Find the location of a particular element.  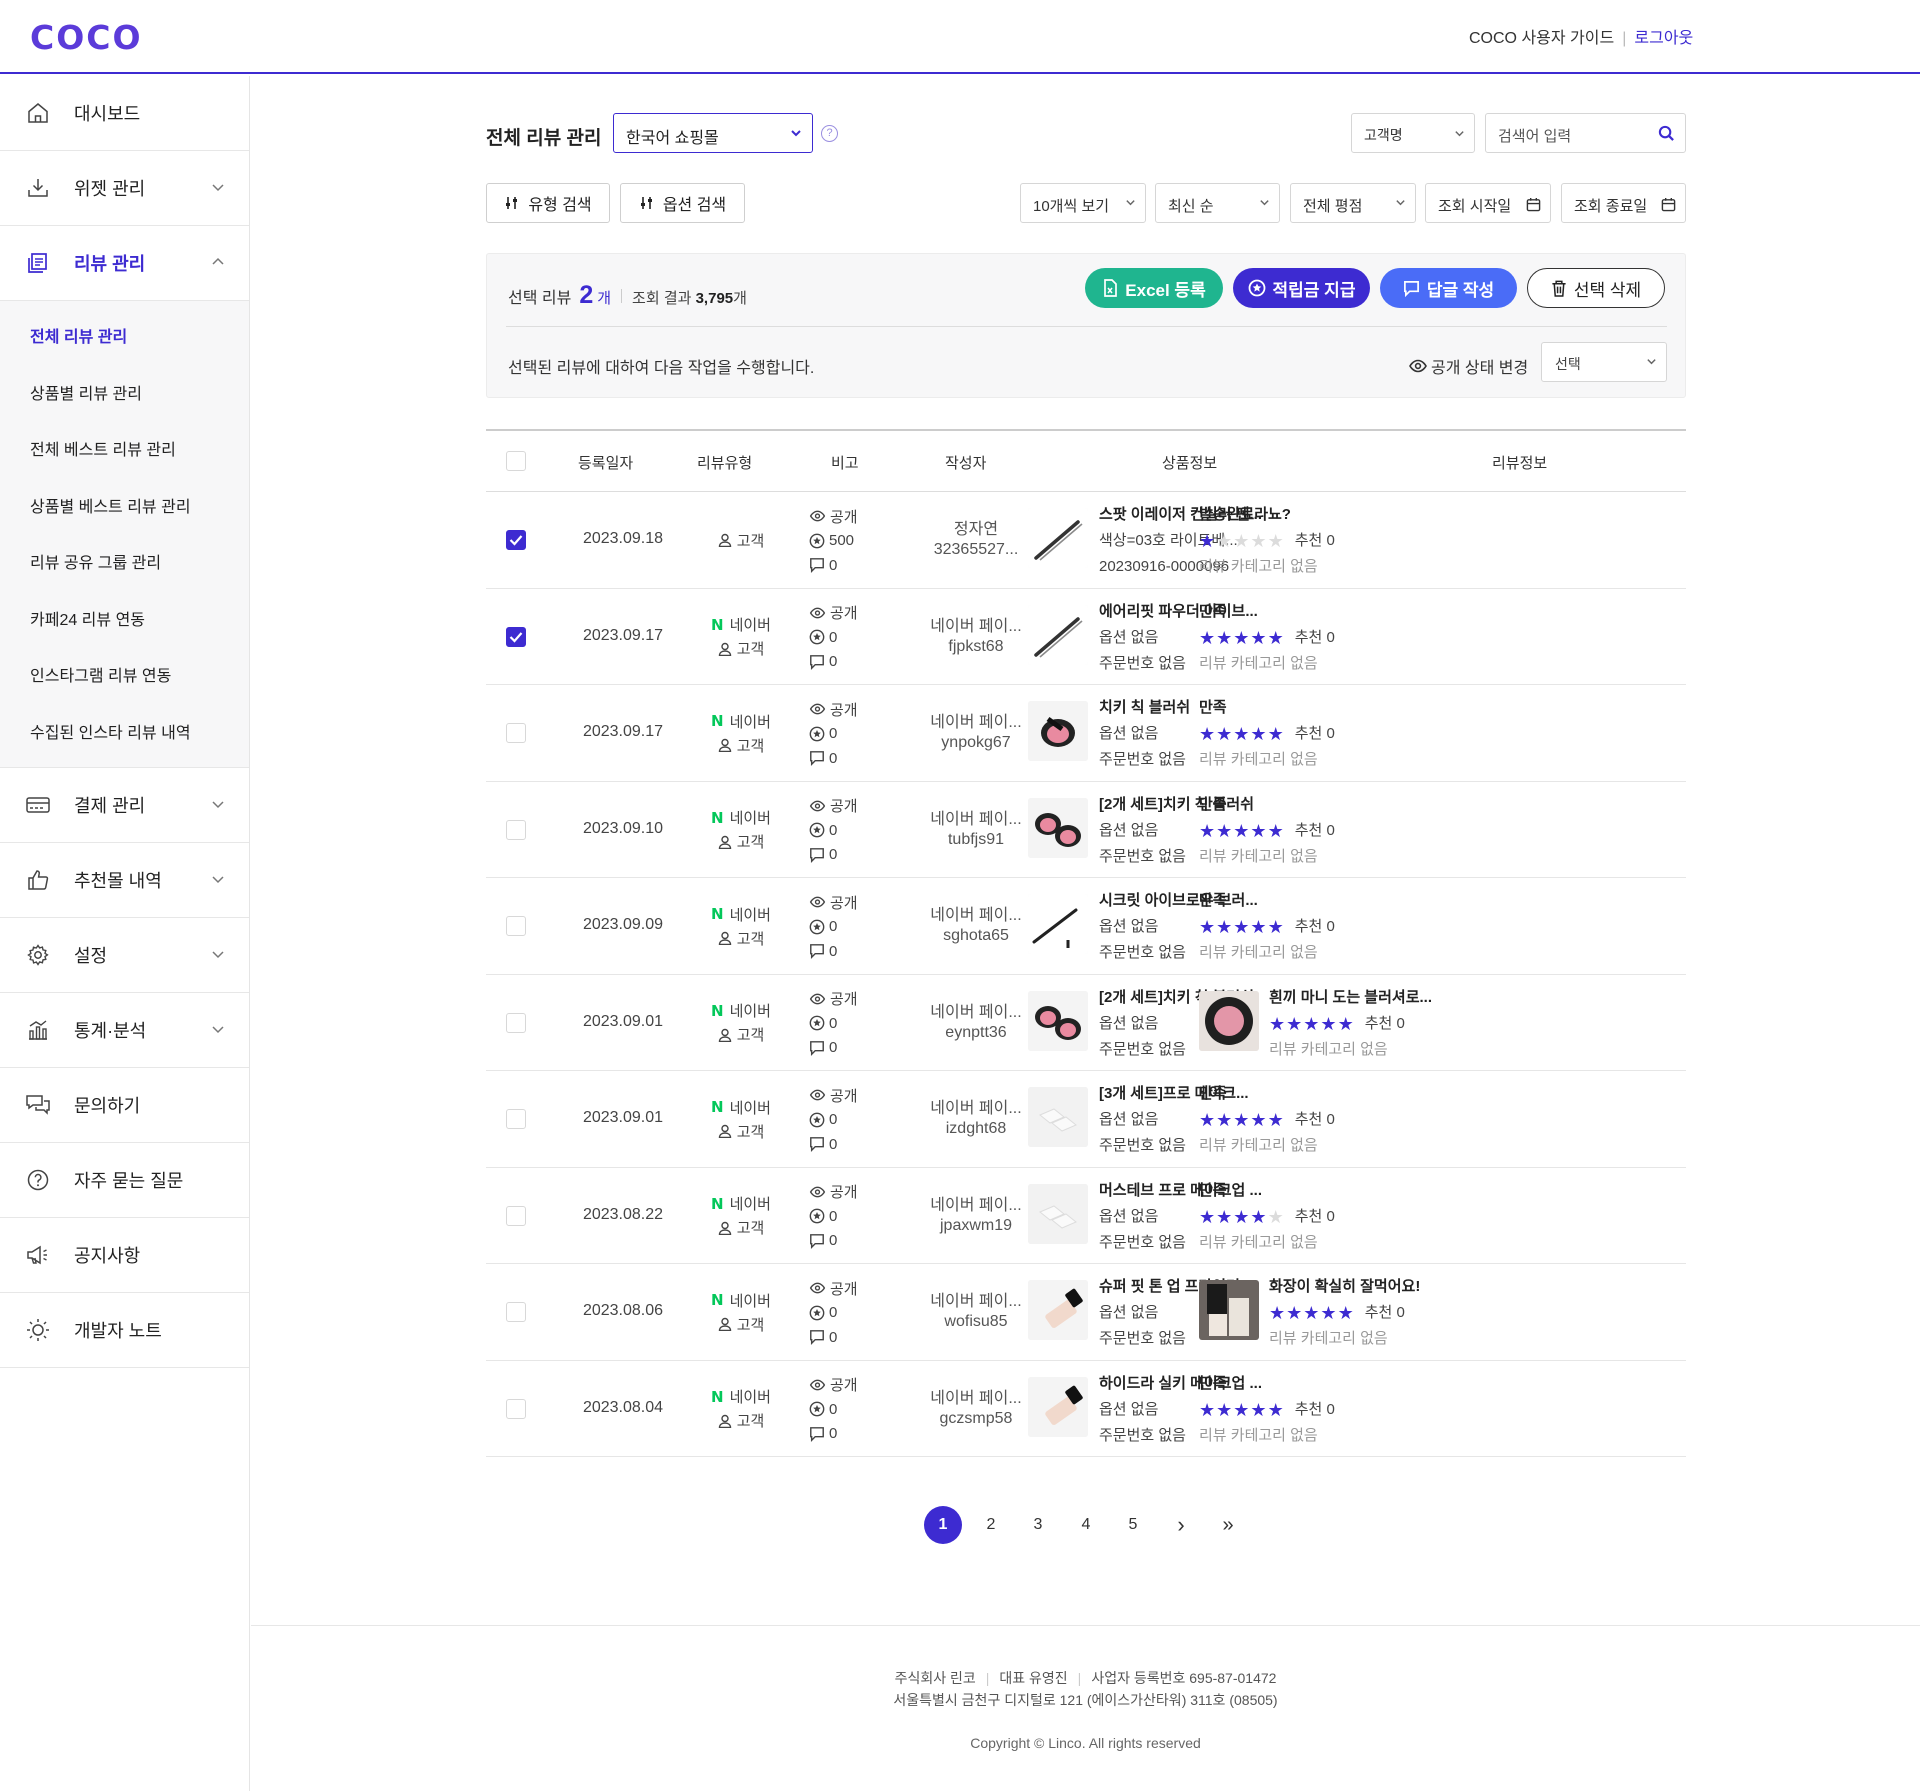

customer-field-select: 고객명 is located at coordinates (1413, 133).